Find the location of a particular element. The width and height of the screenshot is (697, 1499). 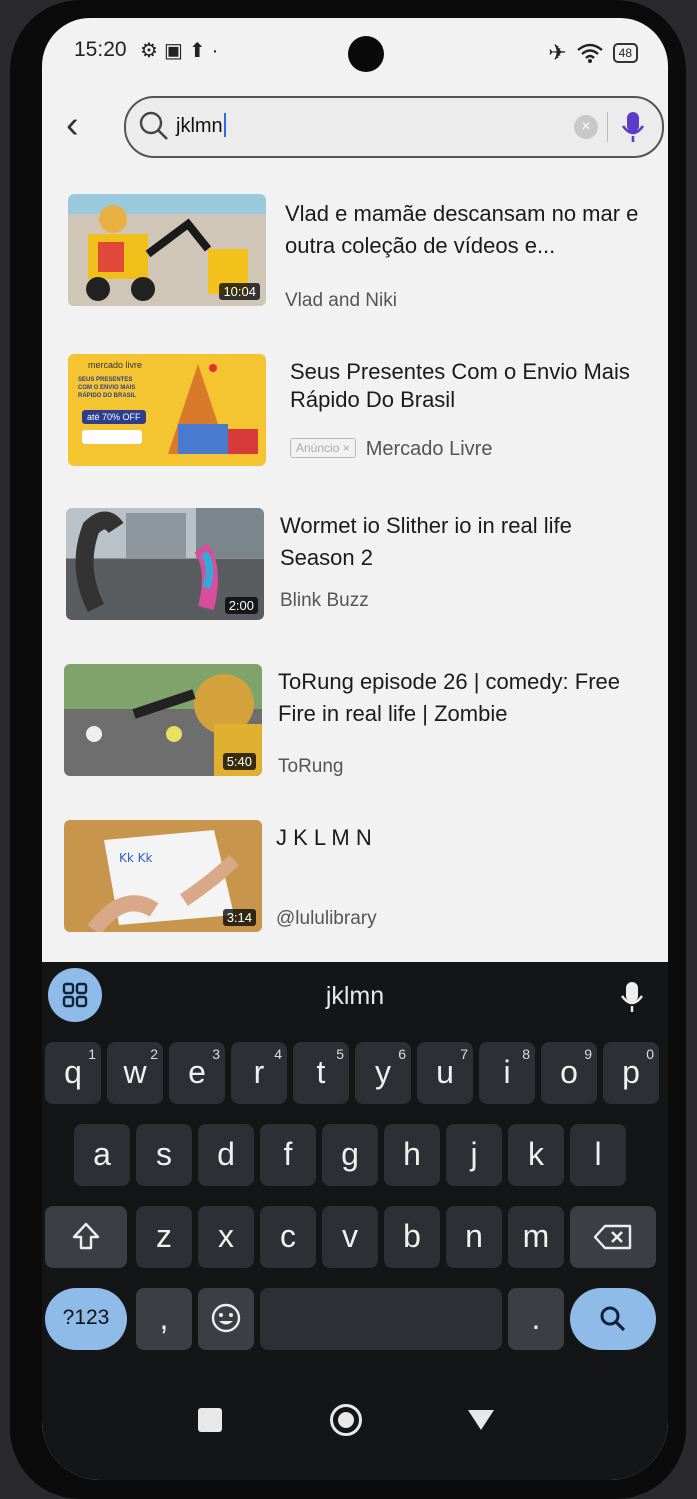

divider is located at coordinates (607, 127).